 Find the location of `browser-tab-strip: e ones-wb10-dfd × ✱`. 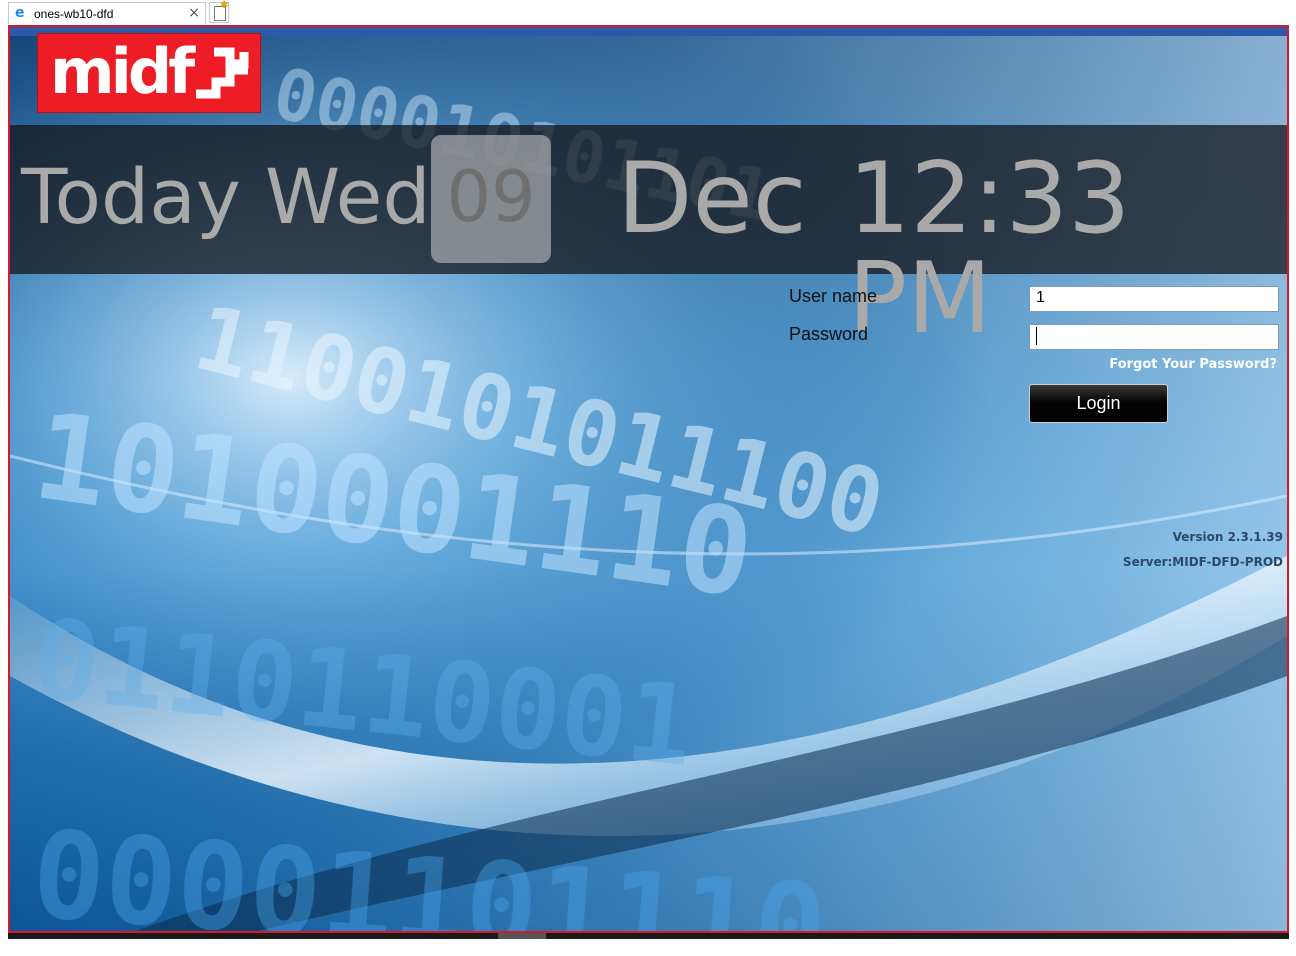

browser-tab-strip: e ones-wb10-dfd × ✱ is located at coordinates (648, 13).